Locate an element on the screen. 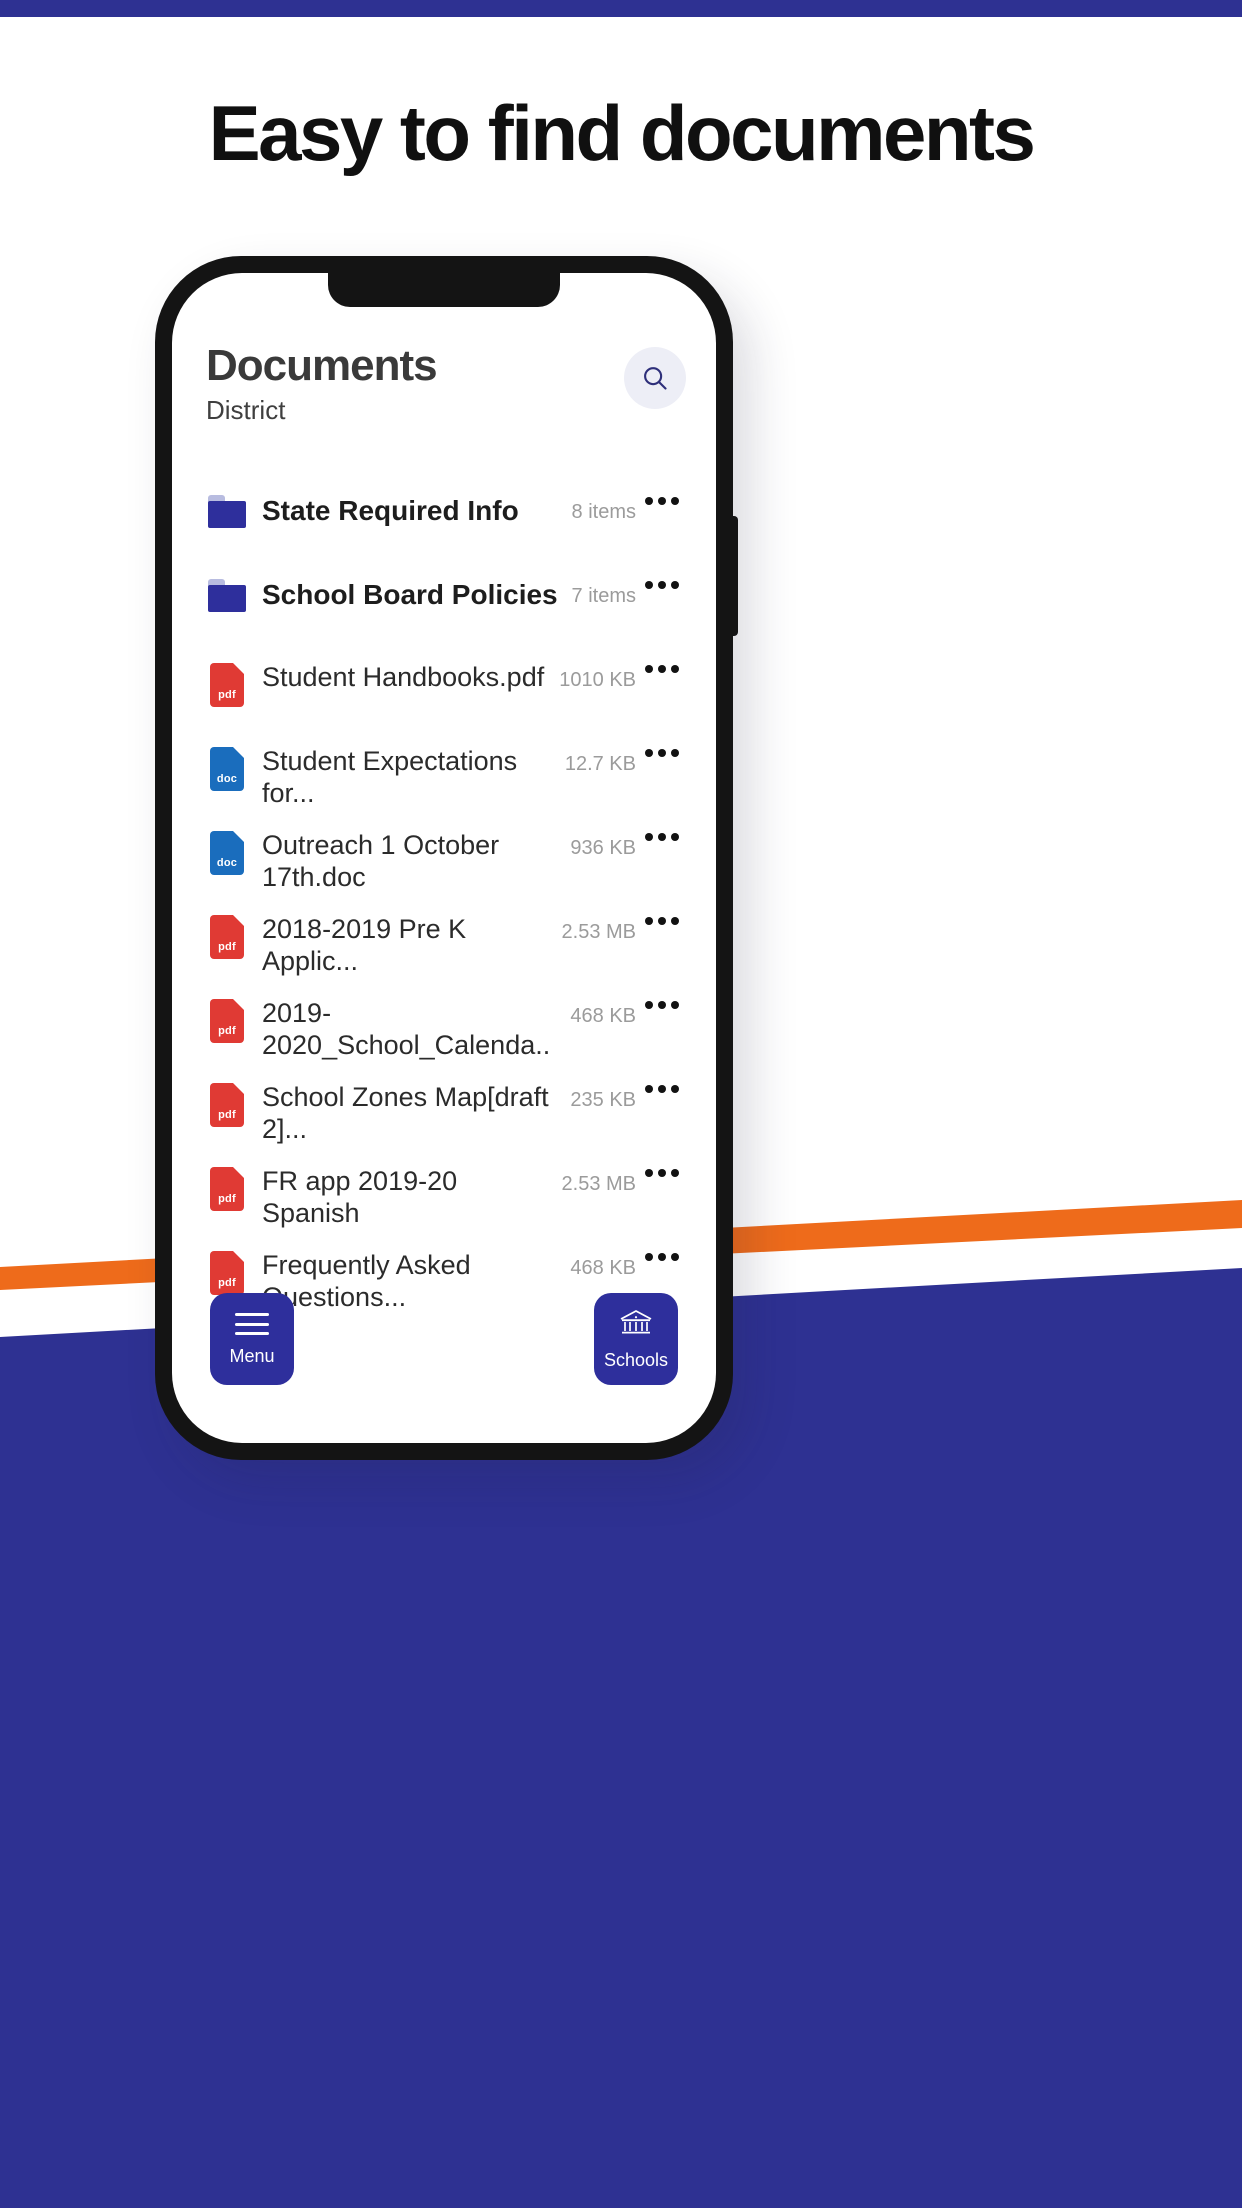  document-name: State Required Info is located at coordinates (390, 510).